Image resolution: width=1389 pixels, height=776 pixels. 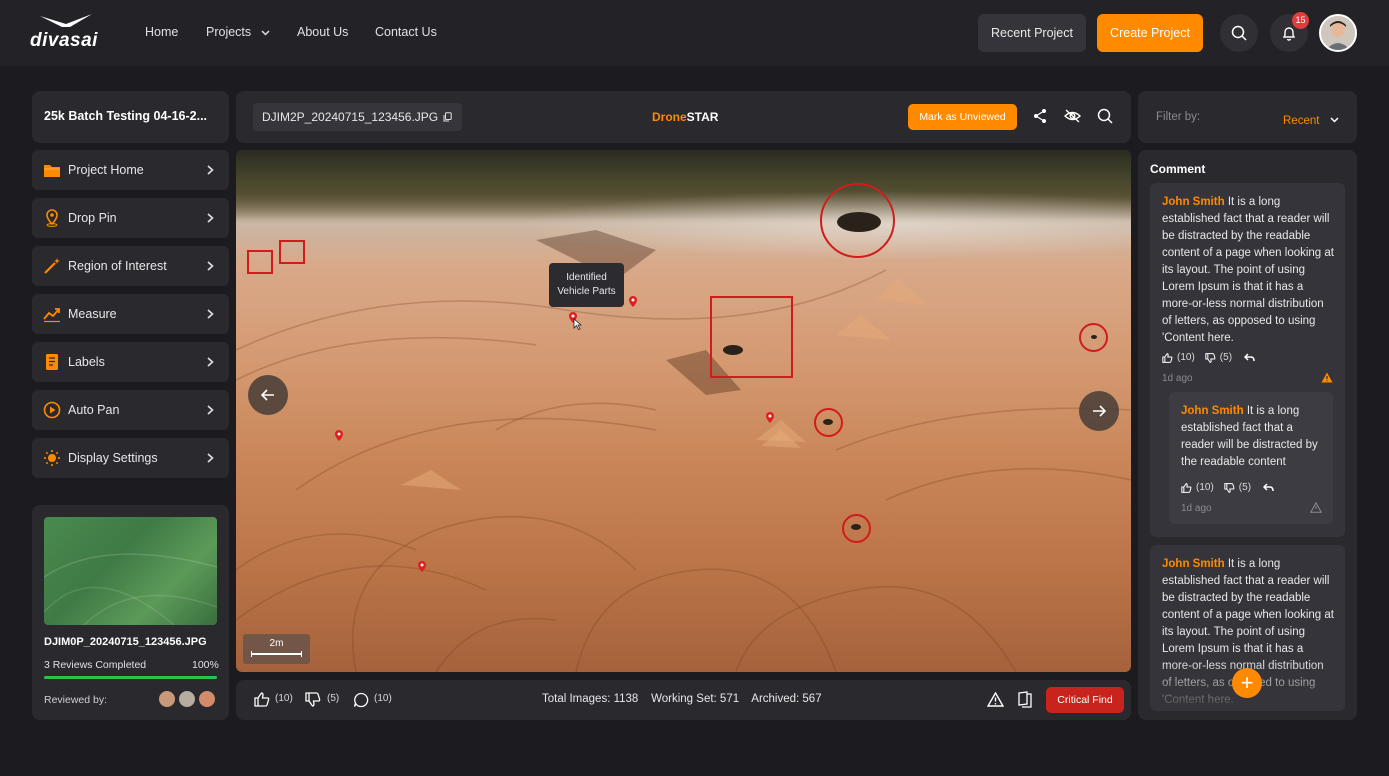 I want to click on cursor-pointer-icon, so click(x=577, y=324).